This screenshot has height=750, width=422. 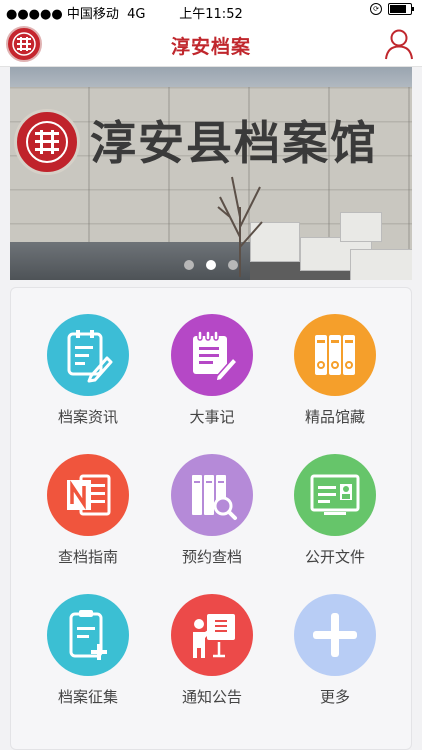 I want to click on menu-item-label: 精品馆藏, so click(x=334, y=417).